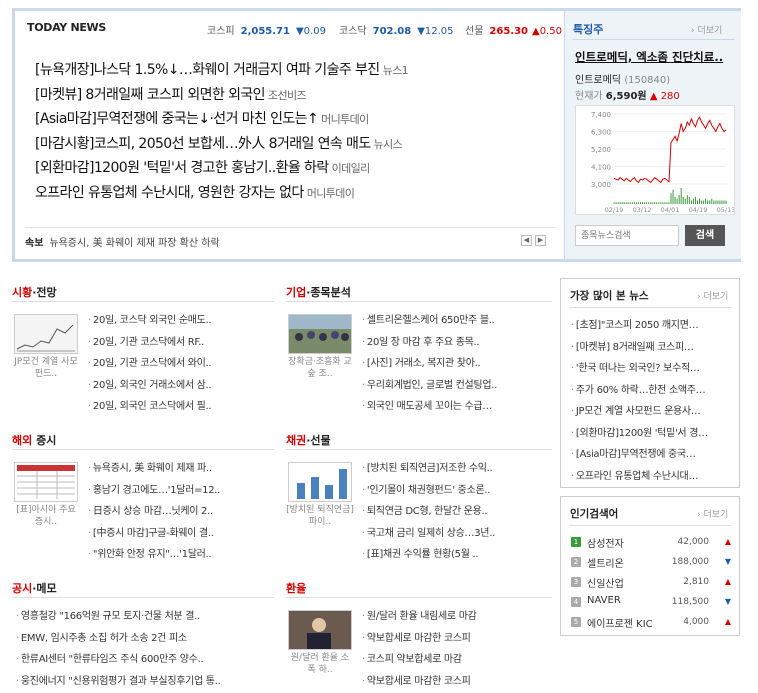 This screenshot has height=693, width=758. I want to click on list-item: 20일, 외국인 거래소에서 삼.., so click(149, 387).